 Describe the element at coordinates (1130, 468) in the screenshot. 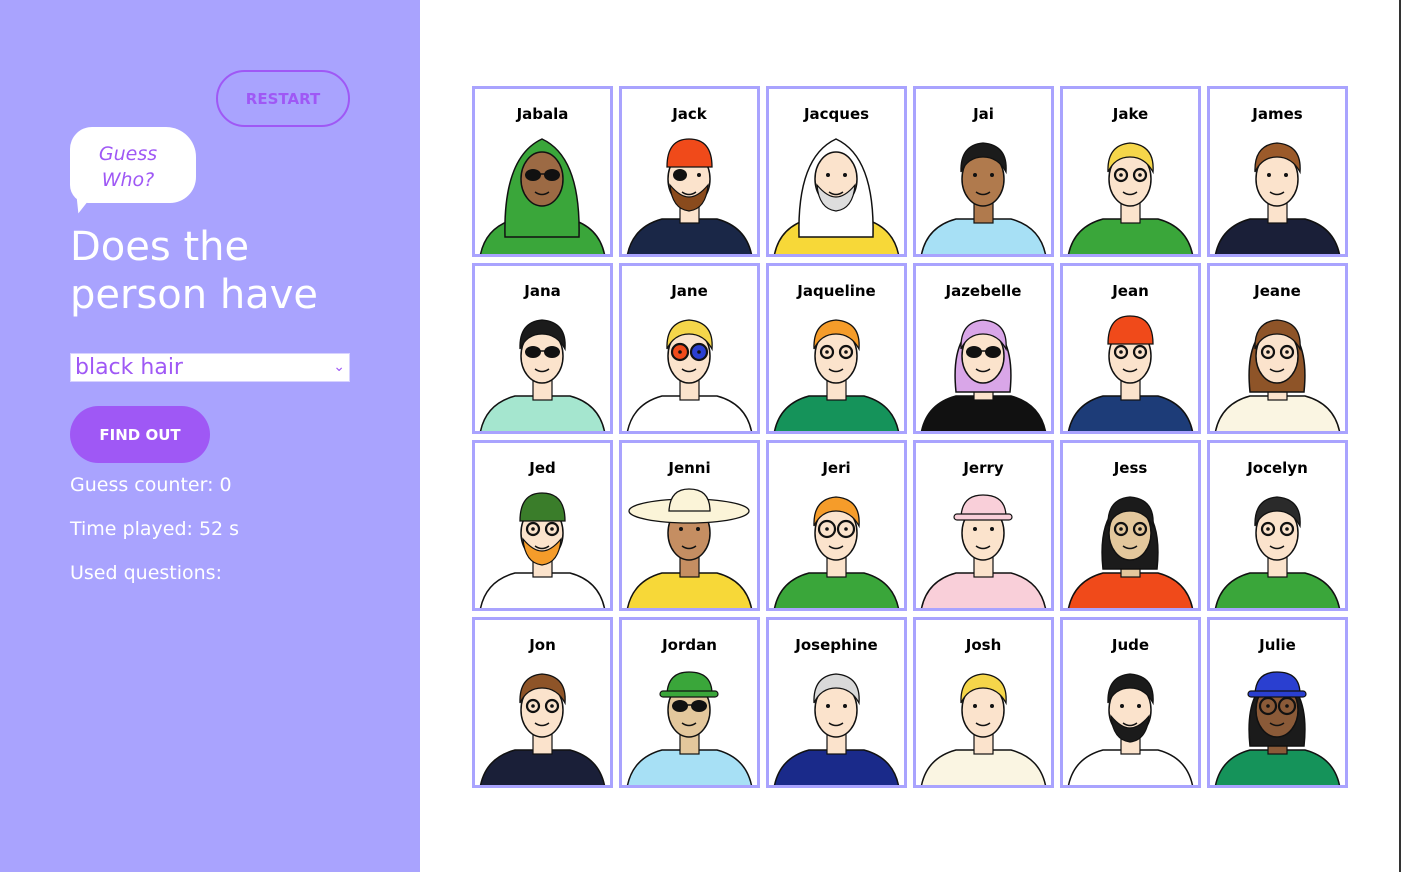

I see `character-name: Jess` at that location.